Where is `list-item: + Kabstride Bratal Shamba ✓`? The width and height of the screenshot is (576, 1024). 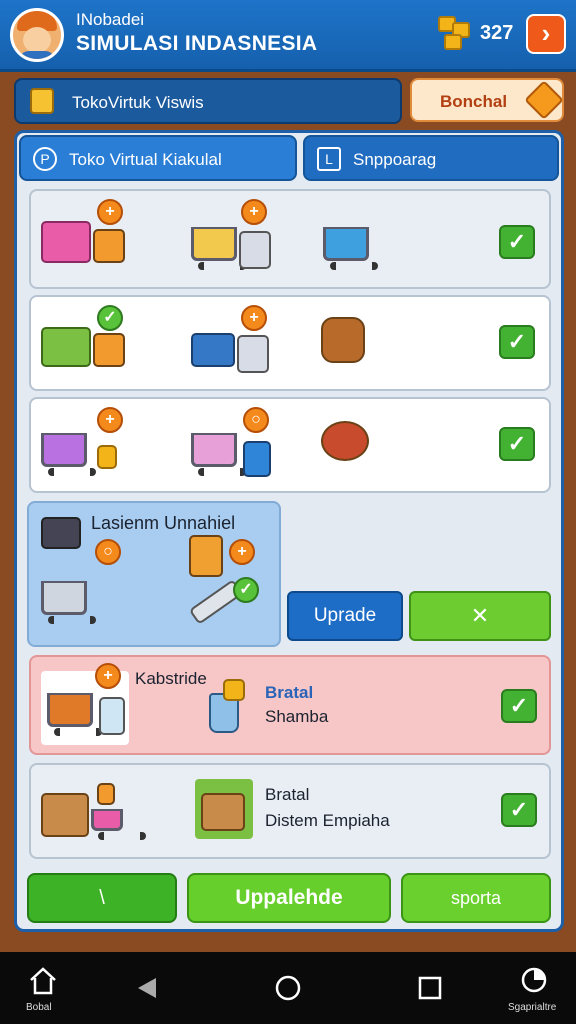 list-item: + Kabstride Bratal Shamba ✓ is located at coordinates (290, 705).